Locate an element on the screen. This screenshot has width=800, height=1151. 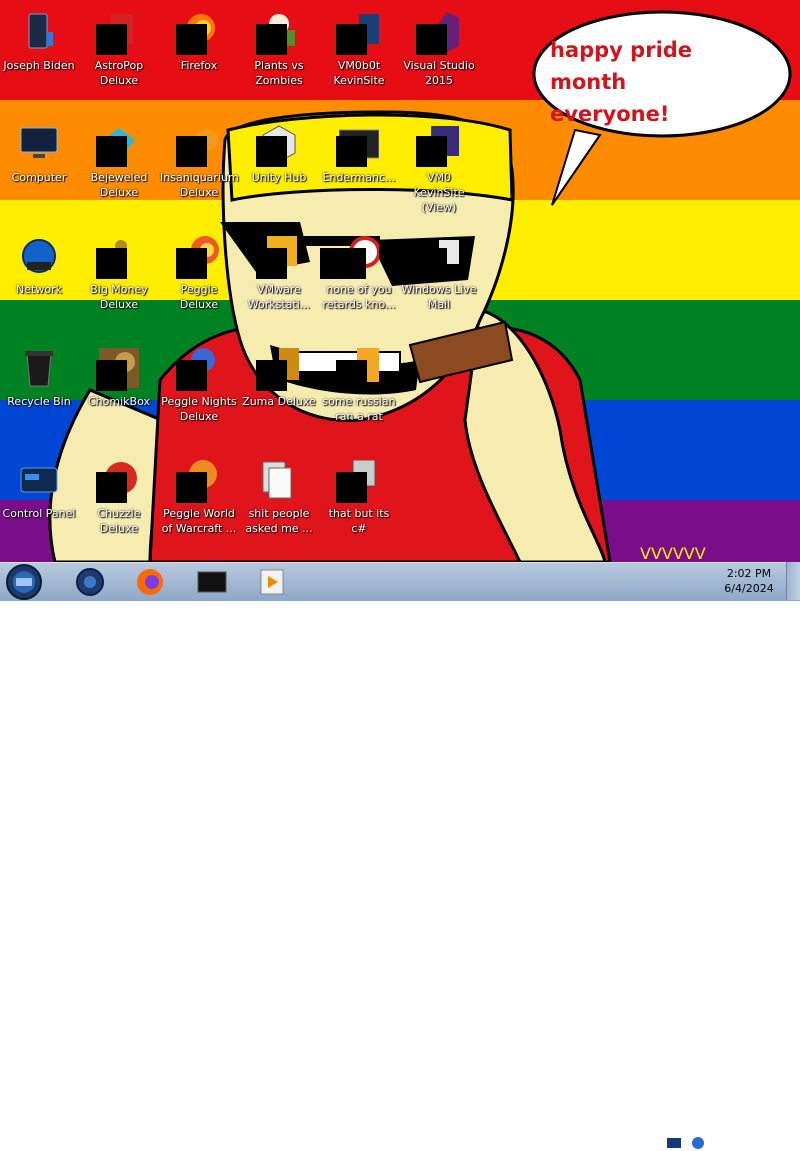
desktop-icon-label: Plants vs Zombies is located at coordinates (279, 73).